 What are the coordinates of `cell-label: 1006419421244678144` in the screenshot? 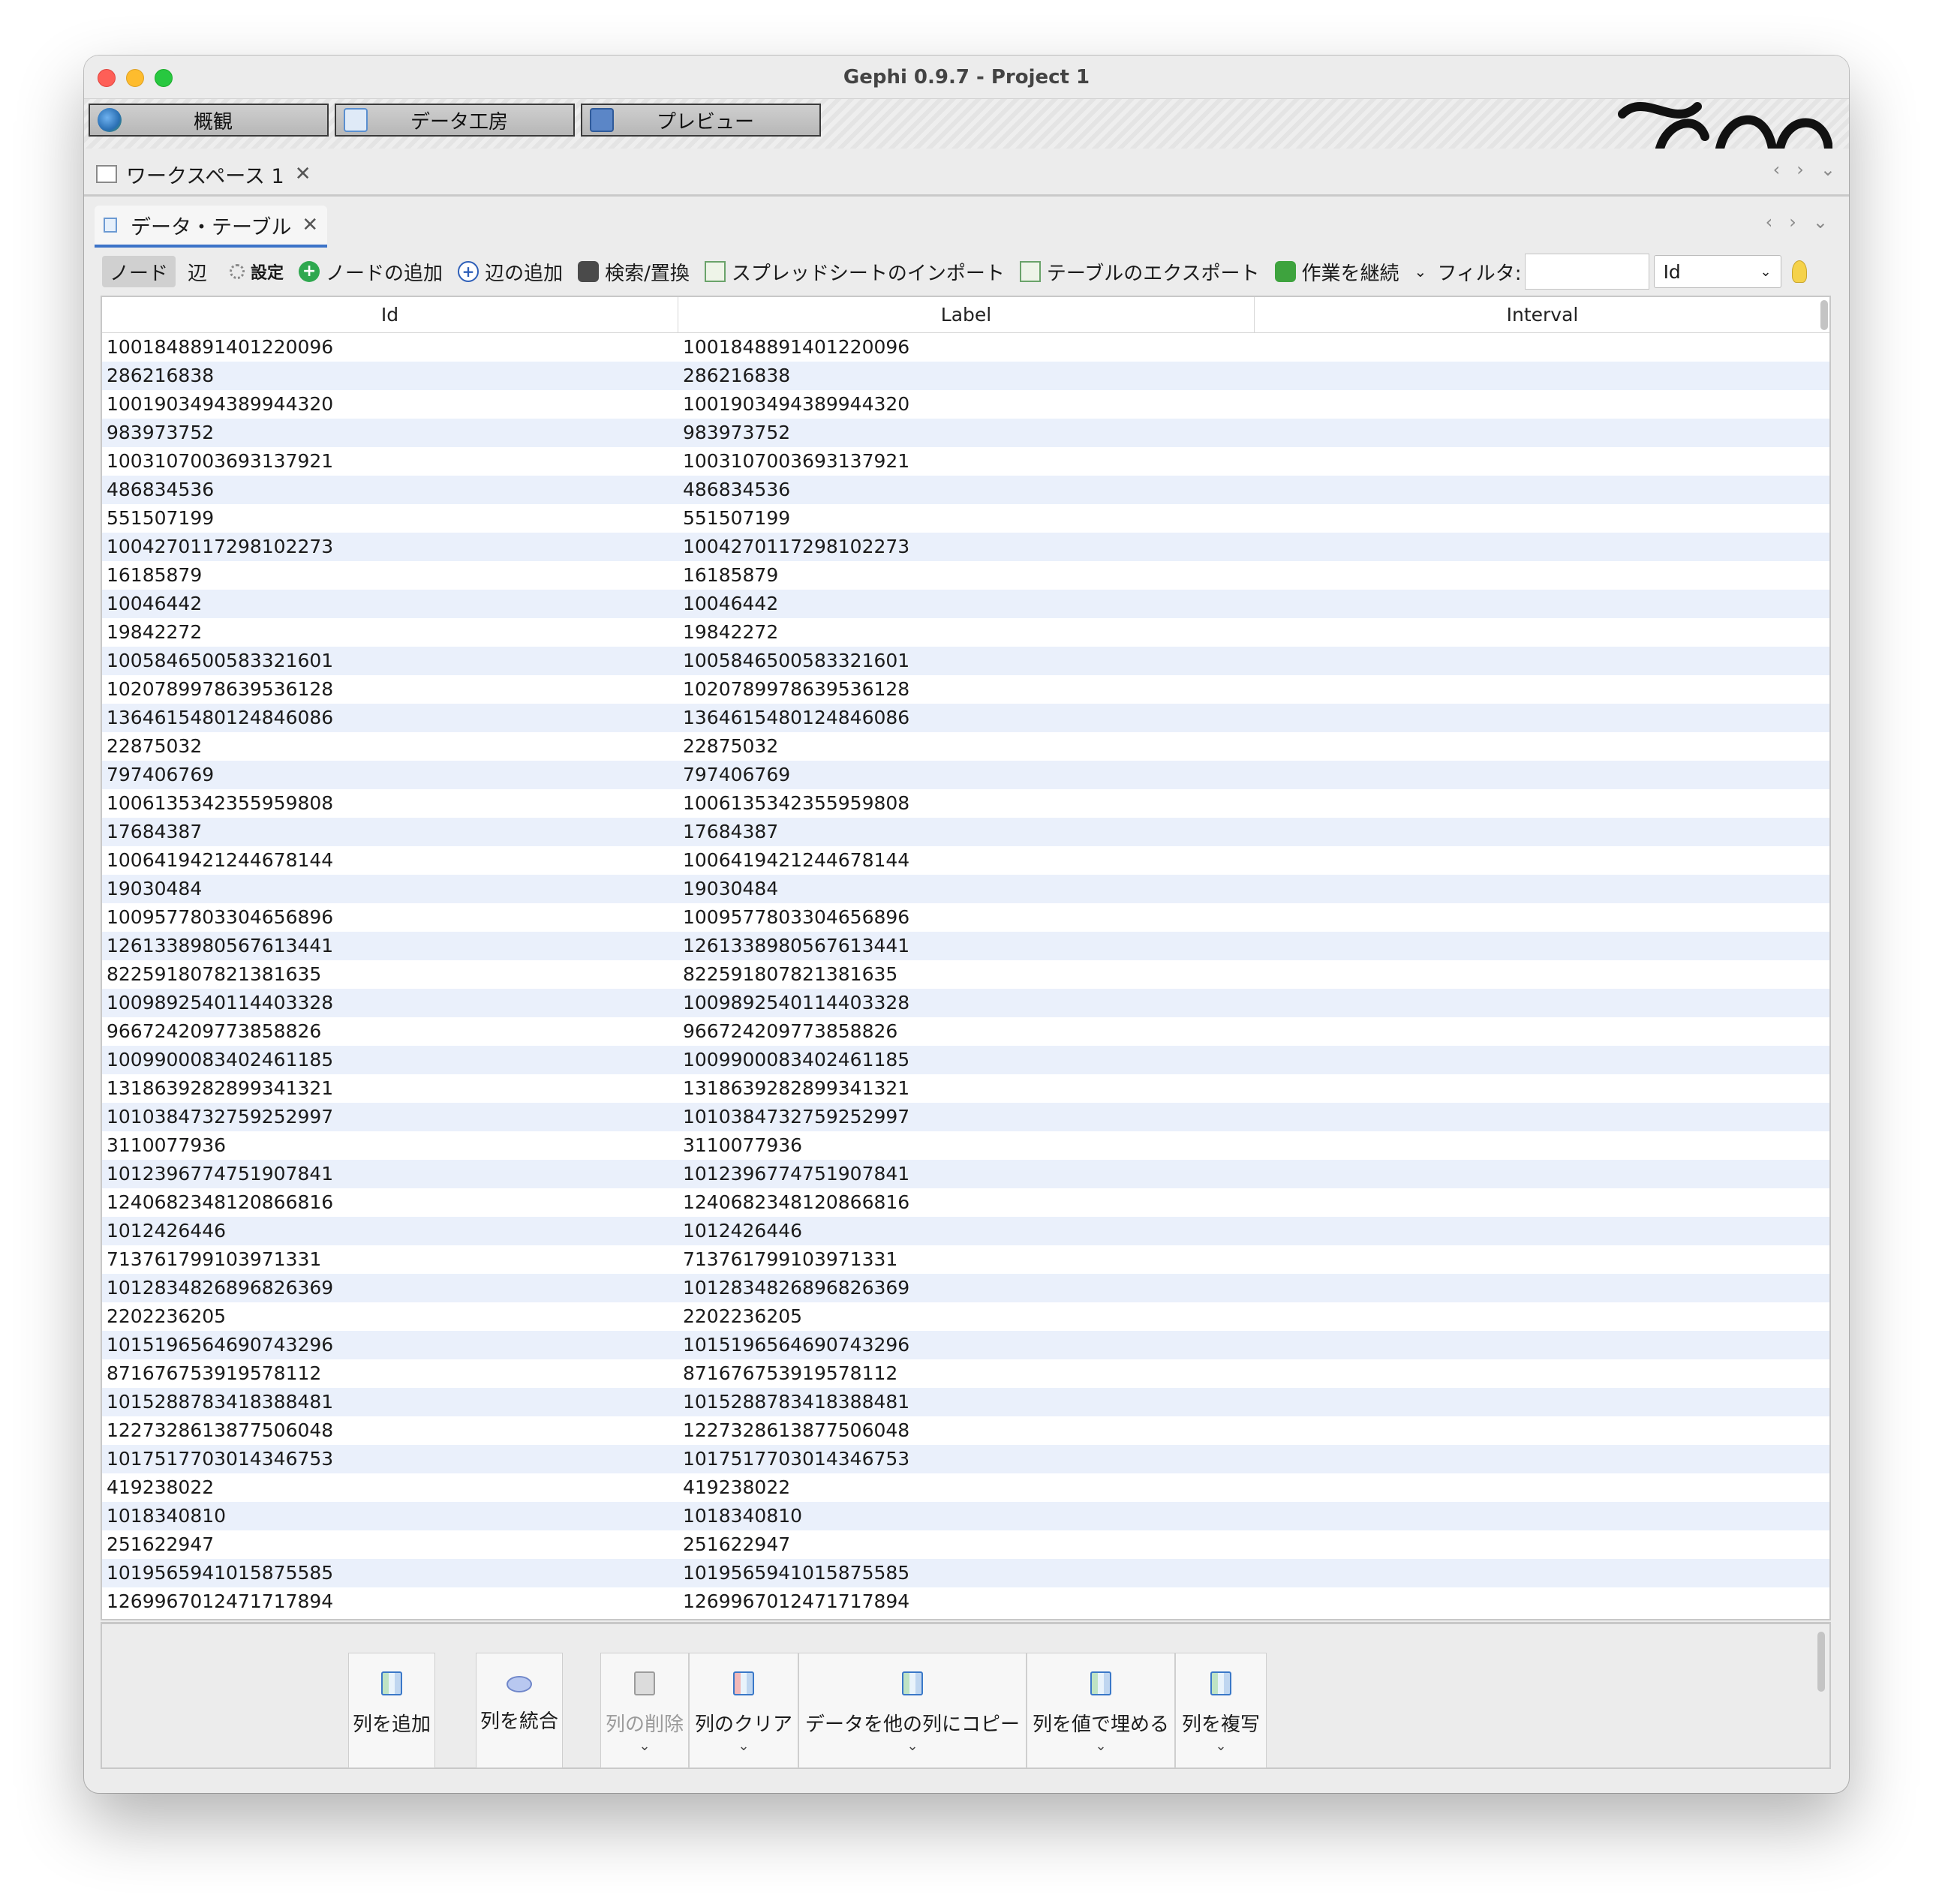 It's located at (966, 860).